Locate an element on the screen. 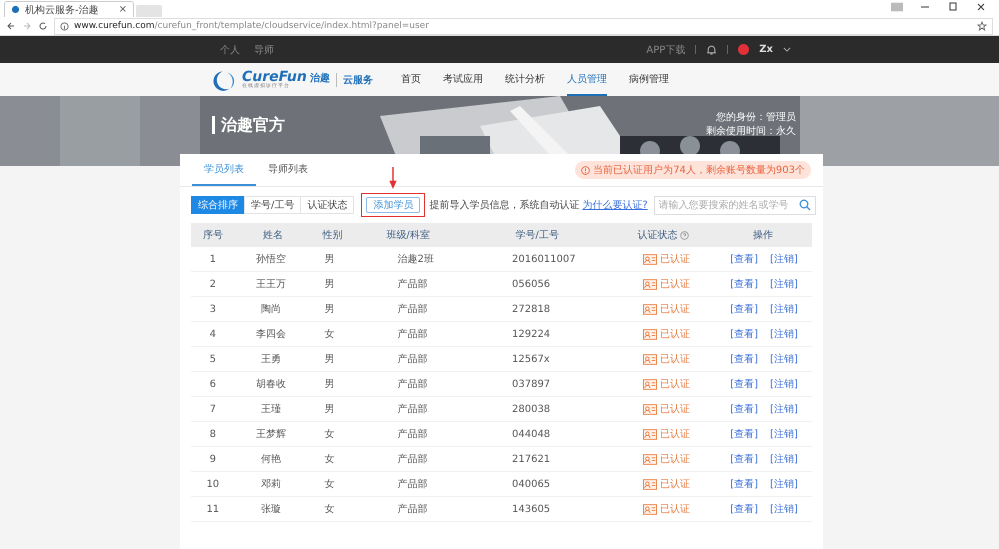 This screenshot has width=999, height=549. star-icon is located at coordinates (982, 26).